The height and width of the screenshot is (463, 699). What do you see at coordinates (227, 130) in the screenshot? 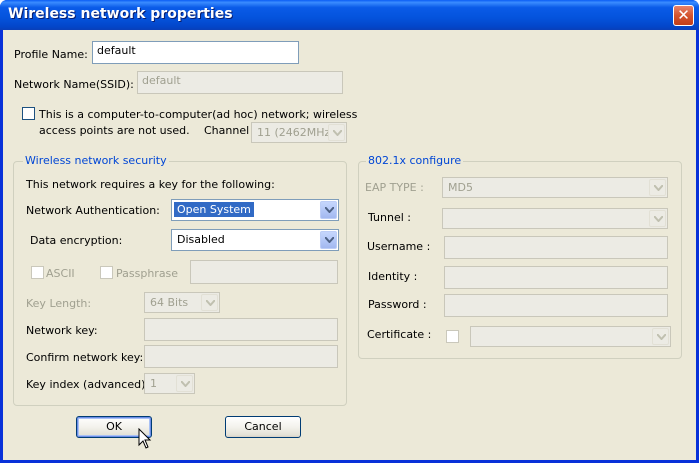
I see `channel-label: Channel` at bounding box center [227, 130].